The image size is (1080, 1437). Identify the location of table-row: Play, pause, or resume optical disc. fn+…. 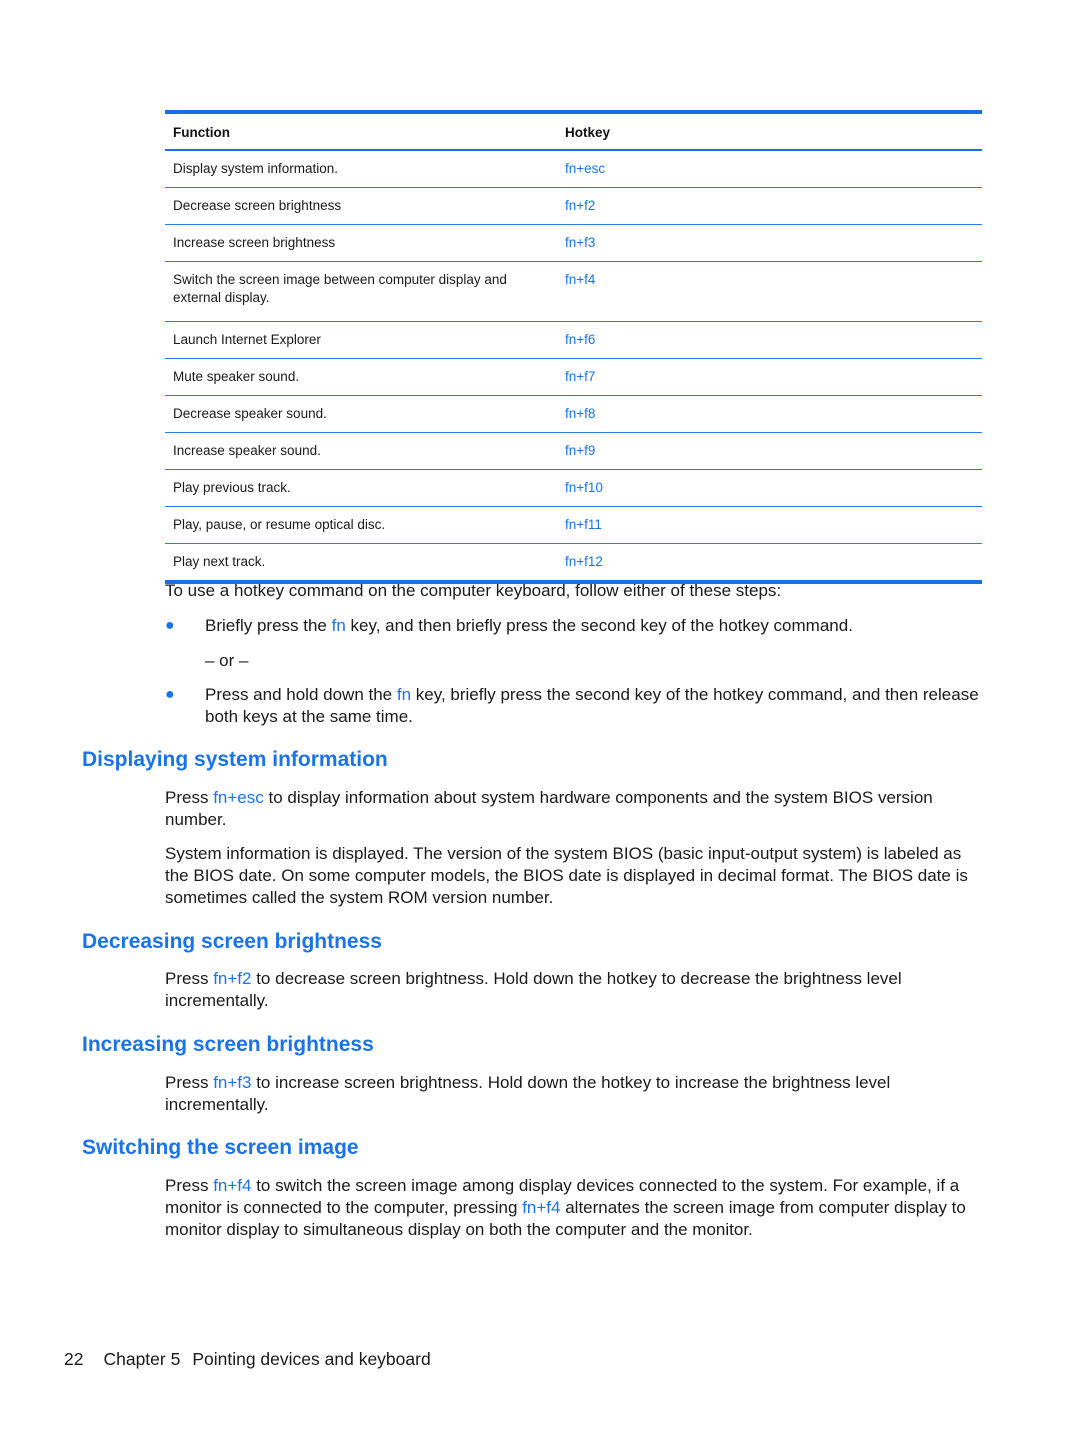
(573, 525).